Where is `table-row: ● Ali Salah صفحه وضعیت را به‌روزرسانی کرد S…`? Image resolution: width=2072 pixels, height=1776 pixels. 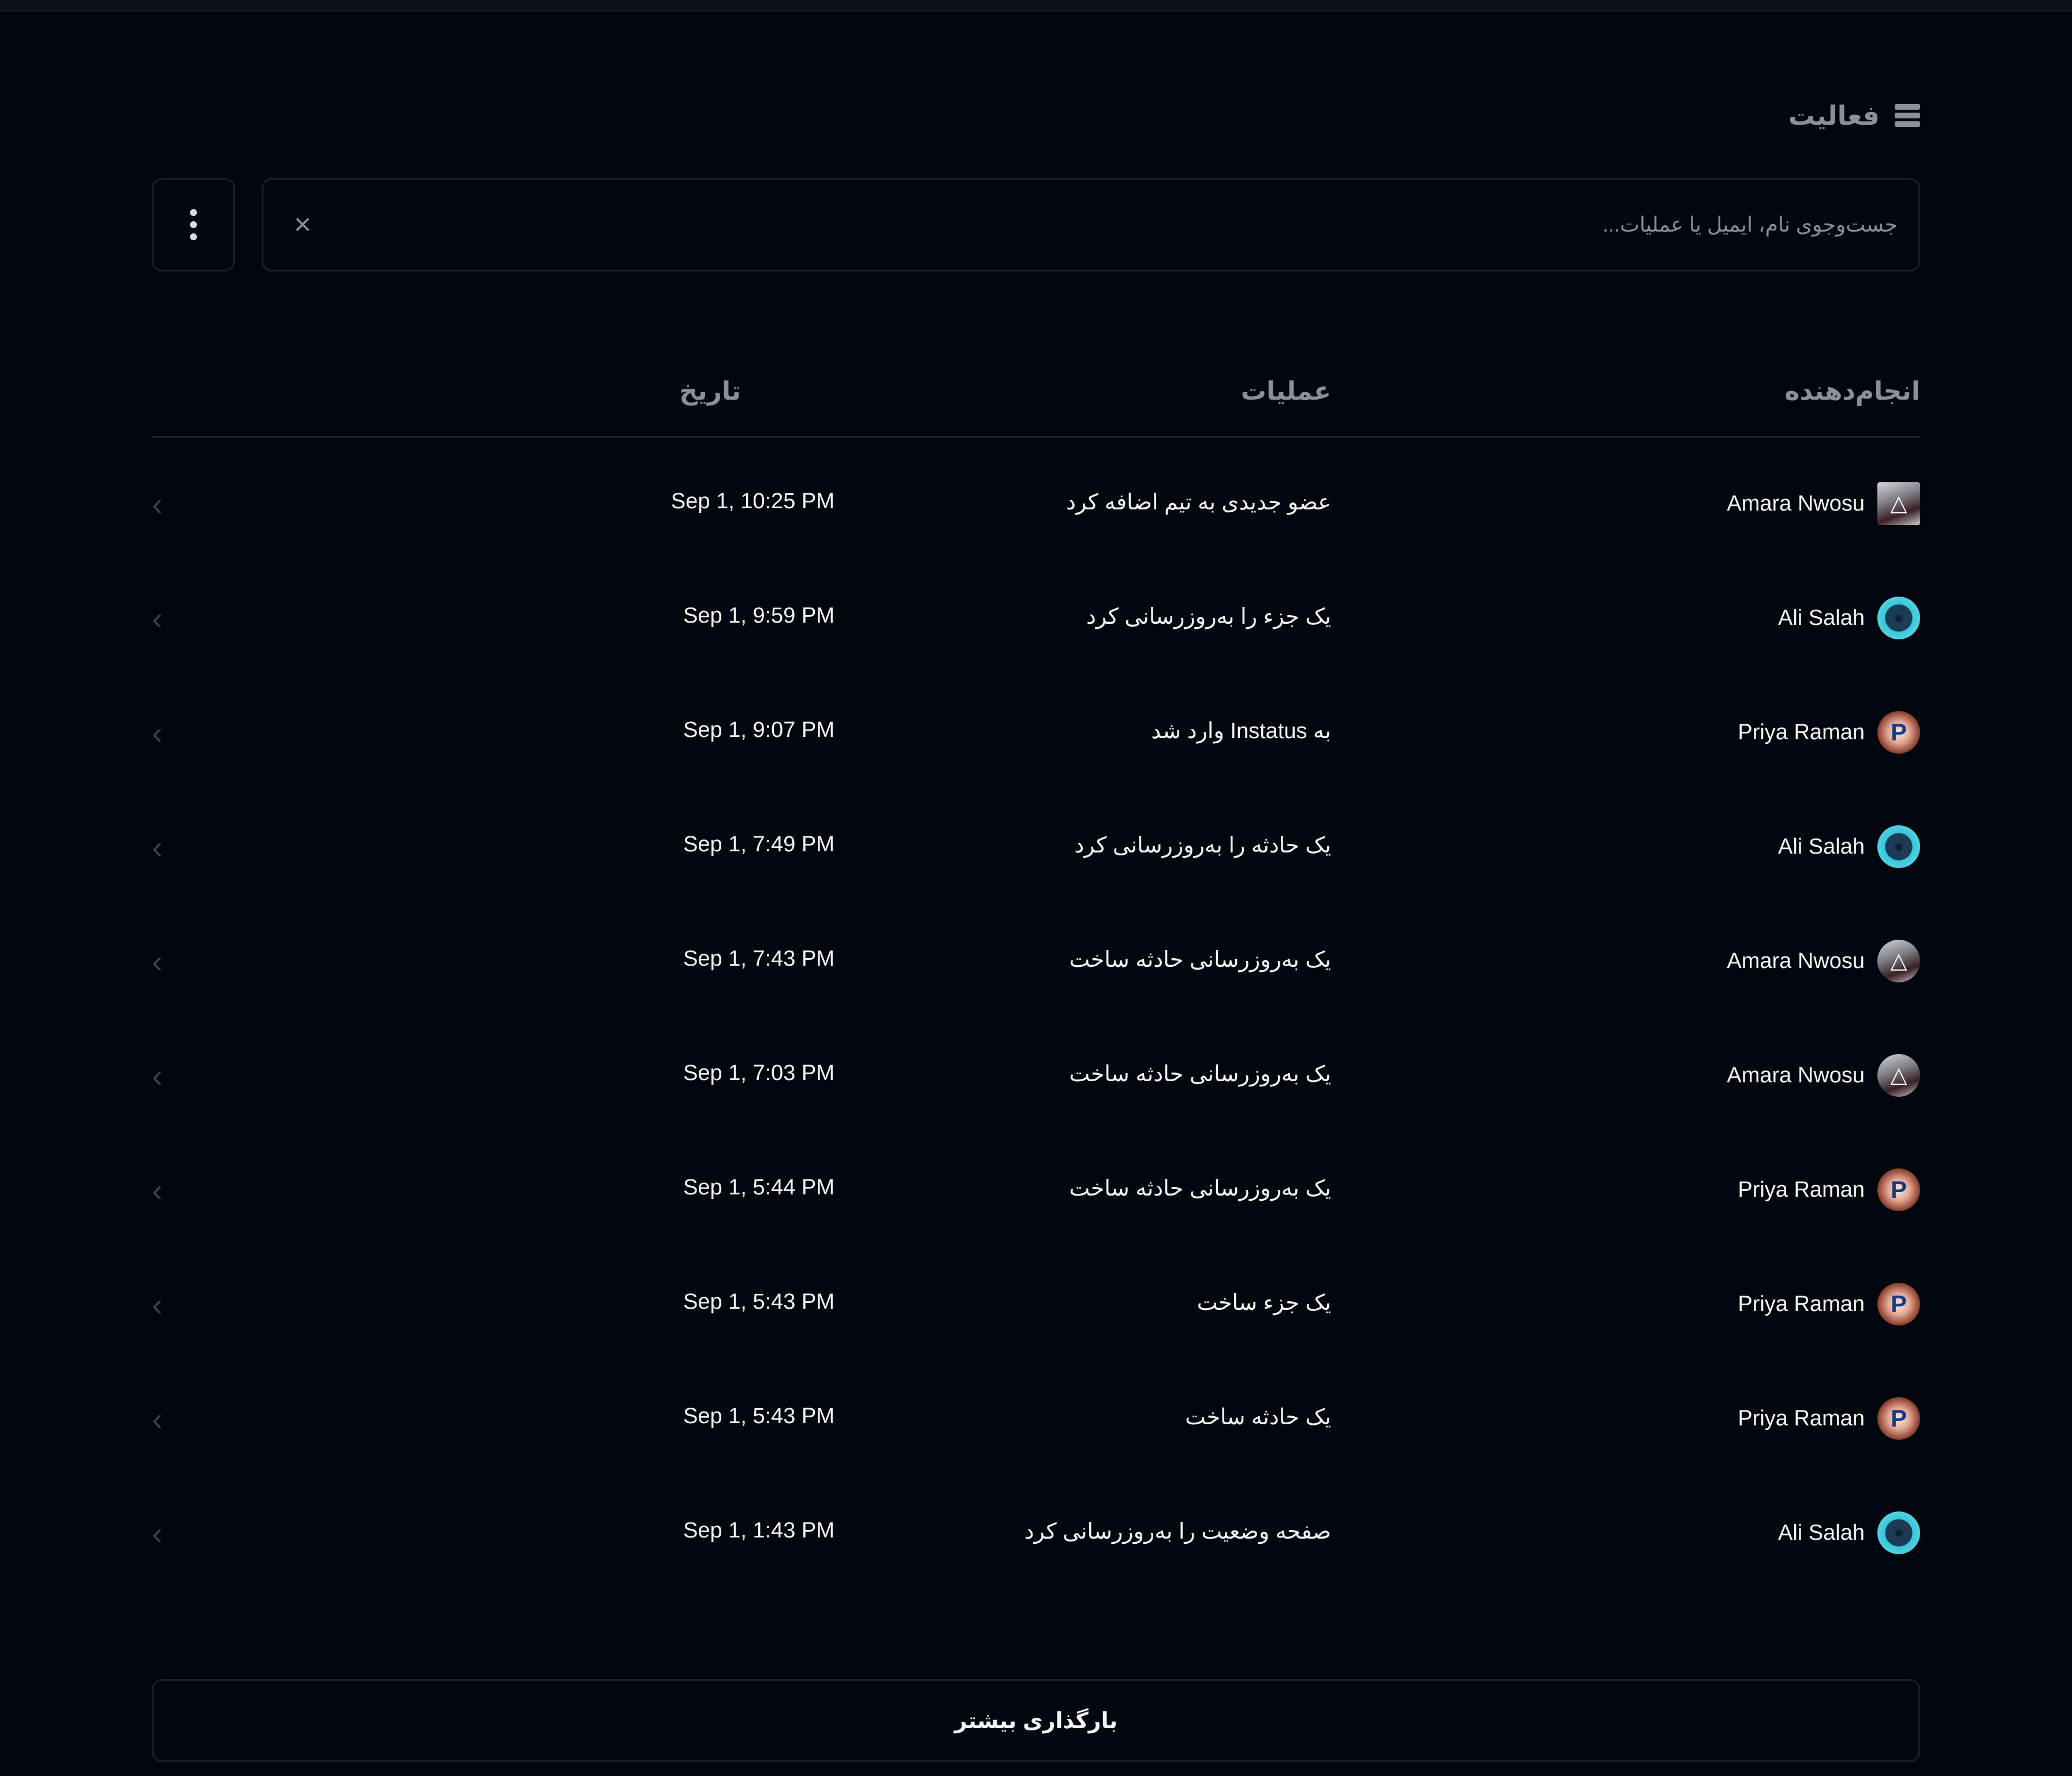 table-row: ● Ali Salah صفحه وضعیت را به‌روزرسانی کرد S… is located at coordinates (1036, 1533).